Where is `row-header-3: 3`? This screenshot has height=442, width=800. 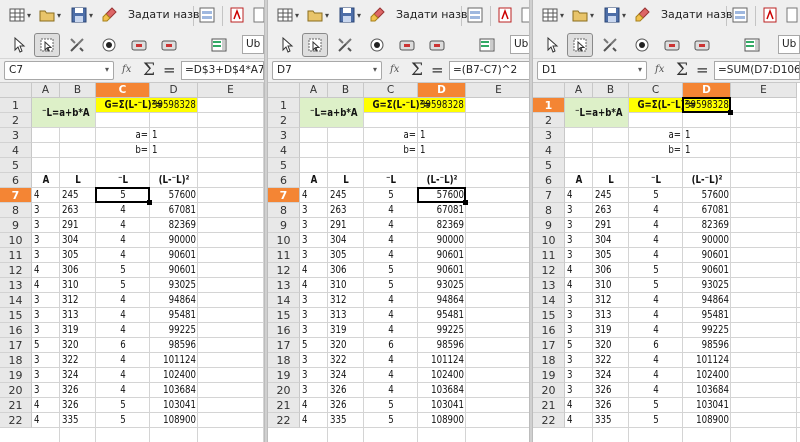 row-header-3: 3 is located at coordinates (549, 135).